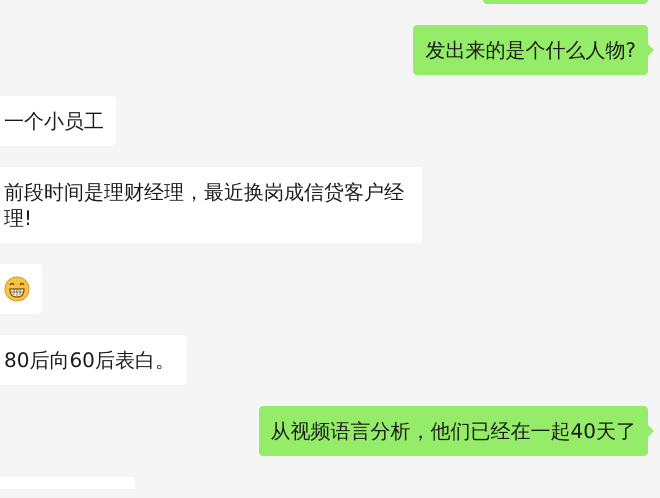  What do you see at coordinates (17, 289) in the screenshot?
I see `grinning-emoji-icon` at bounding box center [17, 289].